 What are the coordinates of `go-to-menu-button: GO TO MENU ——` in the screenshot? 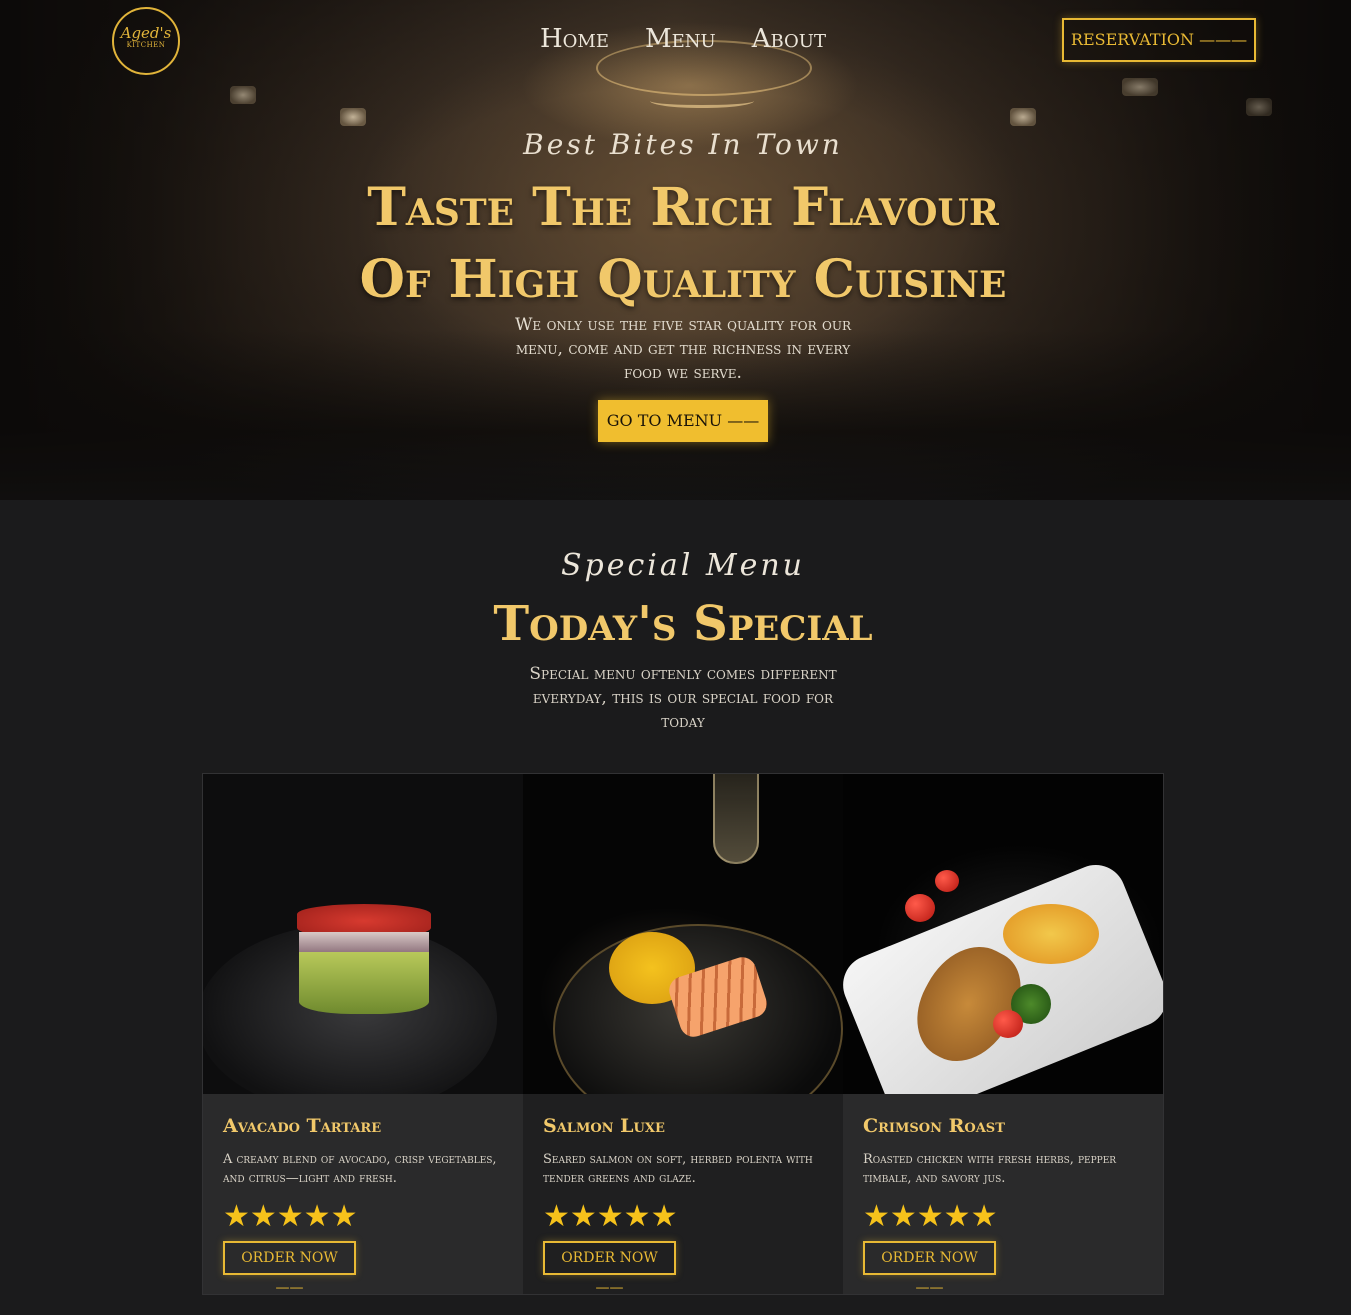 It's located at (683, 421).